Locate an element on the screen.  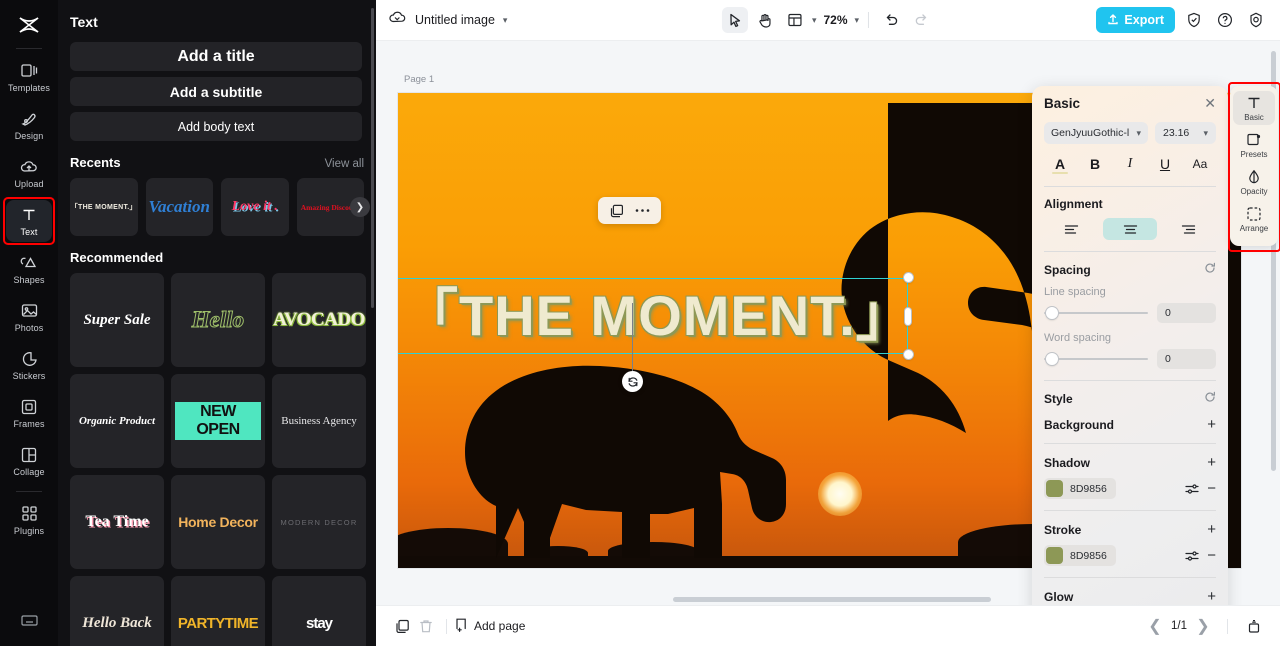
word-spacing-slider is located at coordinates (1096, 359).